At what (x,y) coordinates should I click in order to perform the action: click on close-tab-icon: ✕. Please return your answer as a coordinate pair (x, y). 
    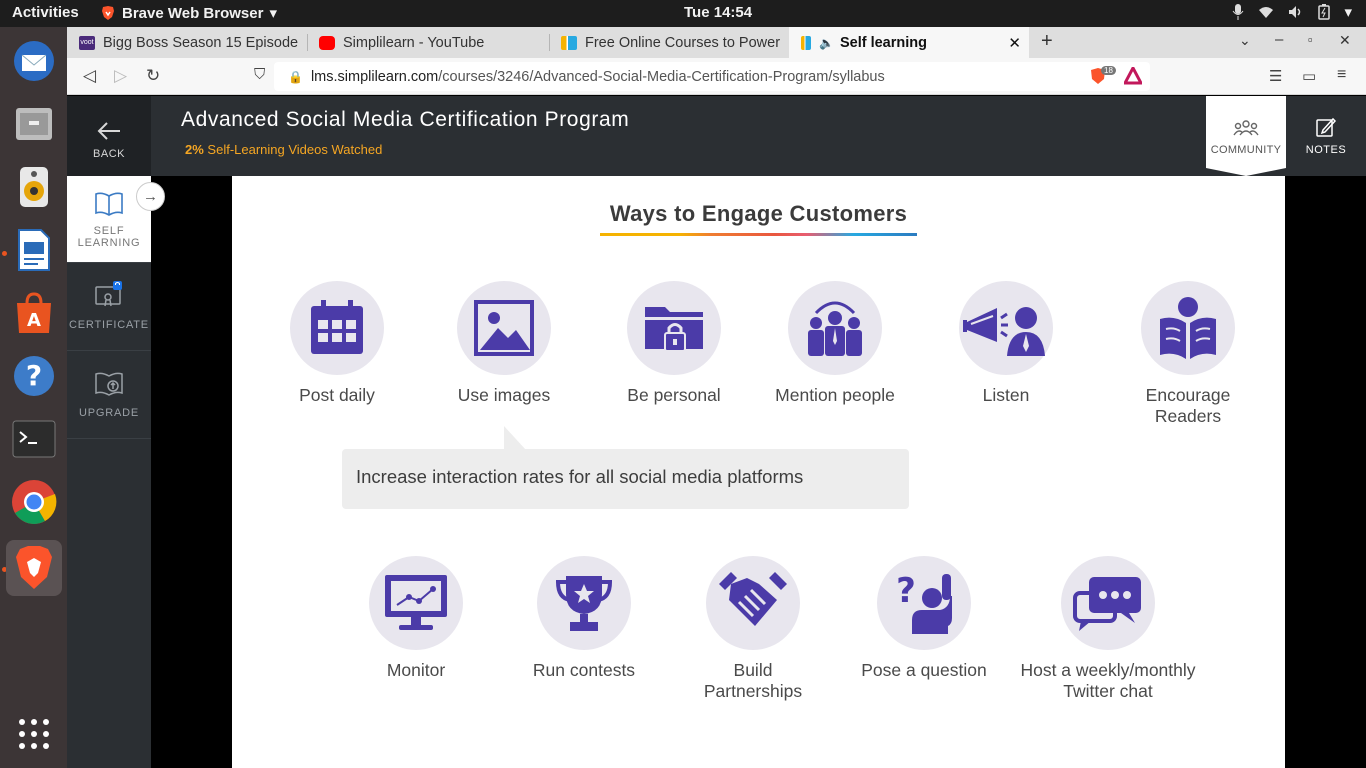
    Looking at the image, I should click on (1014, 43).